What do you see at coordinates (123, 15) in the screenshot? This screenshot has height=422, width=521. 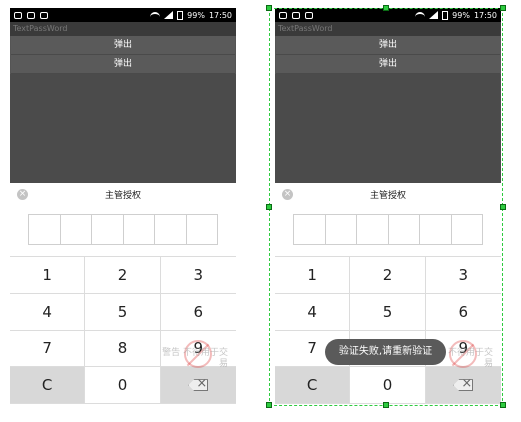 I see `status-bar: 99% 17:50` at bounding box center [123, 15].